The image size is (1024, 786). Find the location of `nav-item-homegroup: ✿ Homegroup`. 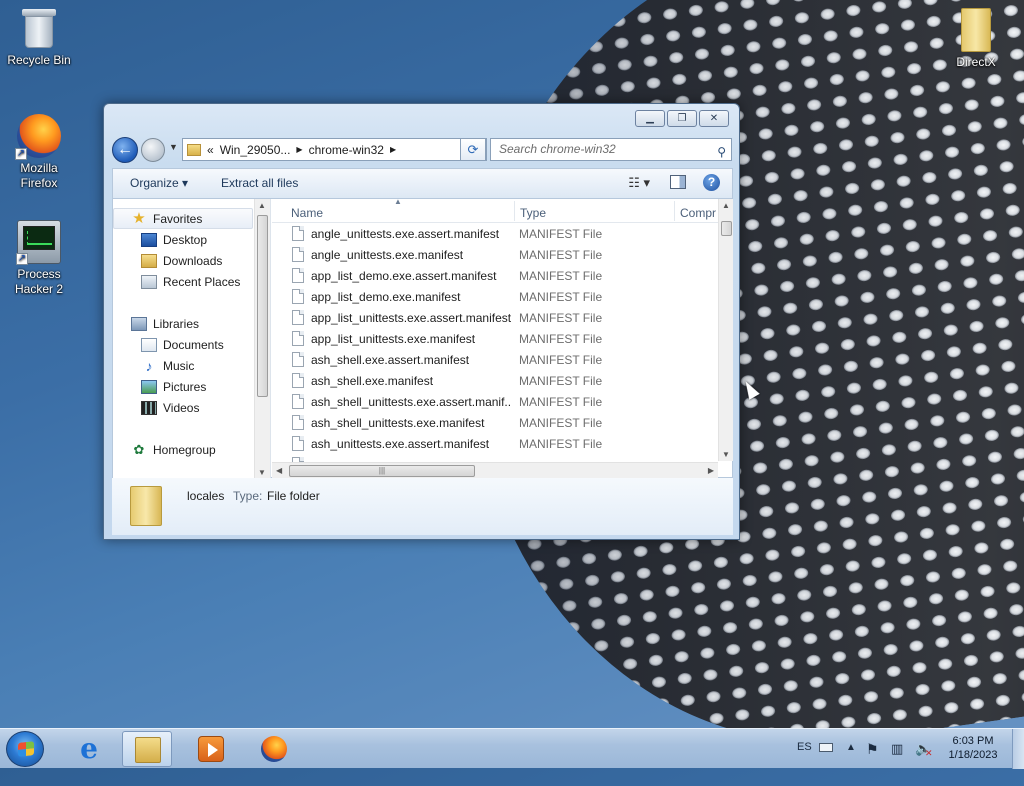

nav-item-homegroup: ✿ Homegroup is located at coordinates (183, 449).